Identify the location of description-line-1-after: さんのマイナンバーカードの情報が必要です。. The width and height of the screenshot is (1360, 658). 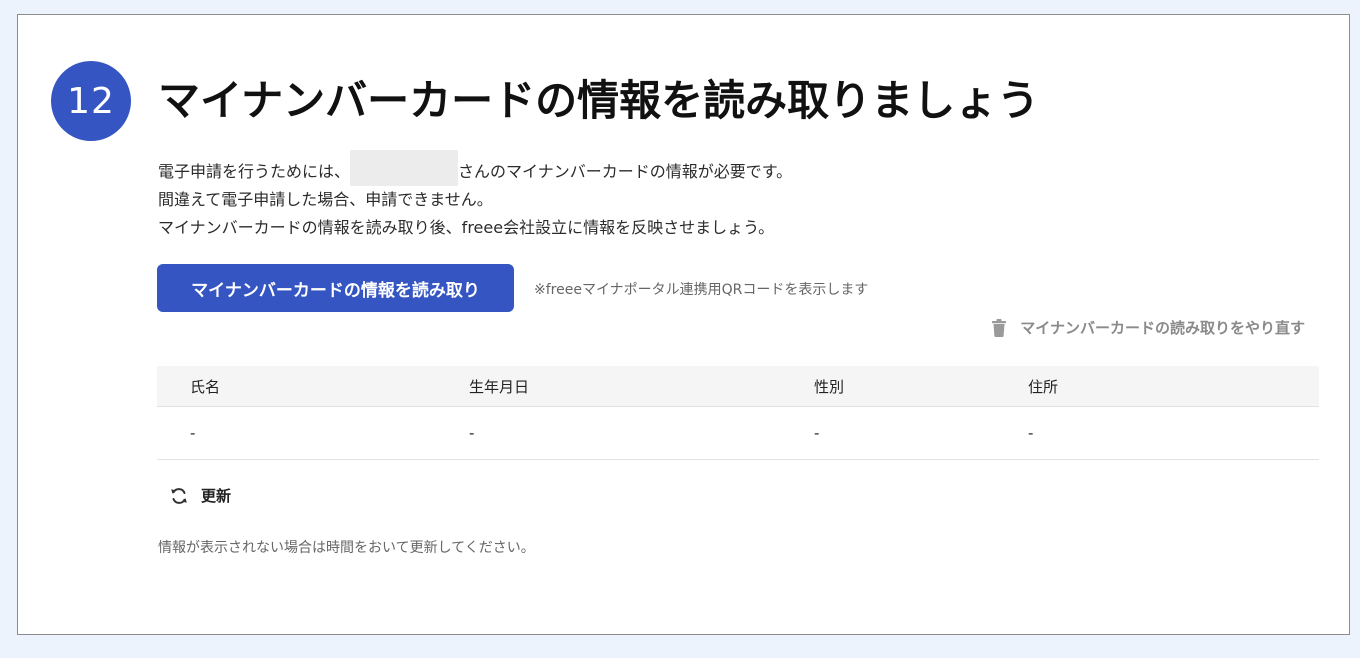
(625, 171).